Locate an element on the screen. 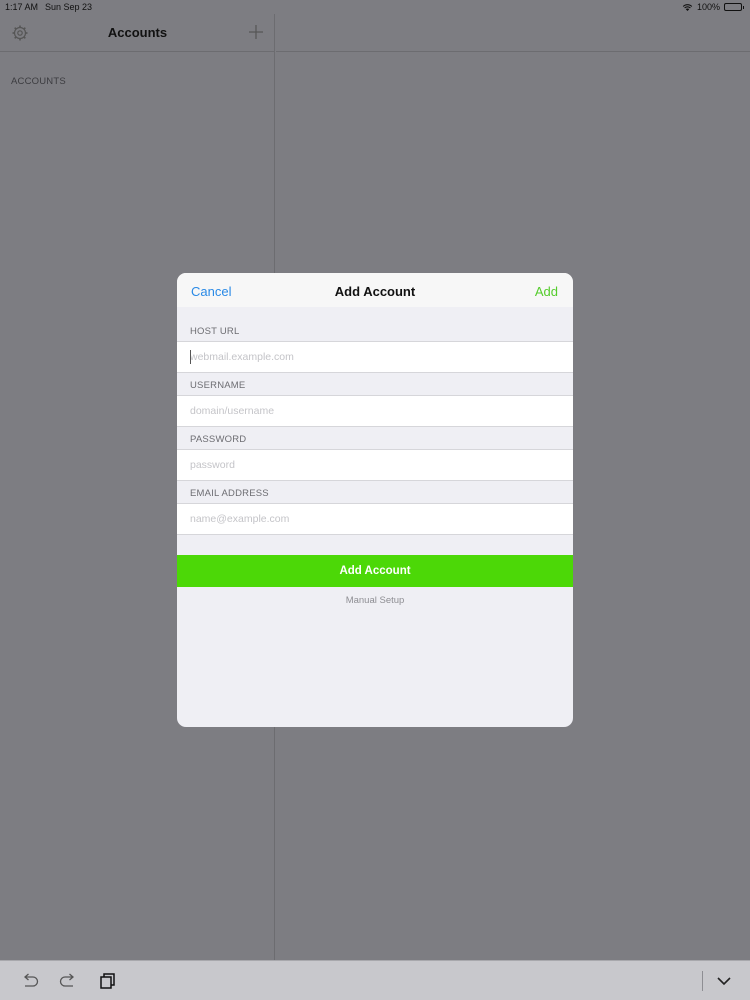 Image resolution: width=750 pixels, height=1000 pixels. plus-icon is located at coordinates (256, 32).